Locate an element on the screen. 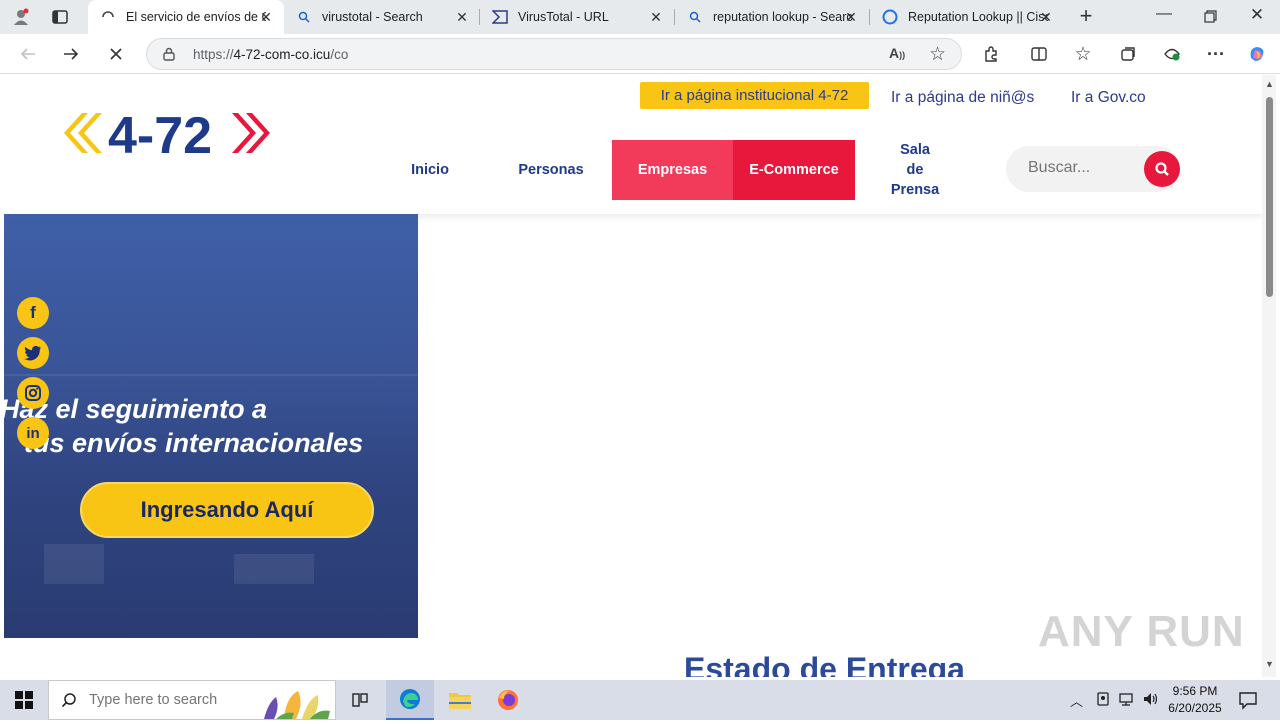 Image resolution: width=1280 pixels, height=724 pixels. anyrun-watermark: ANY RUN is located at coordinates (1141, 631).